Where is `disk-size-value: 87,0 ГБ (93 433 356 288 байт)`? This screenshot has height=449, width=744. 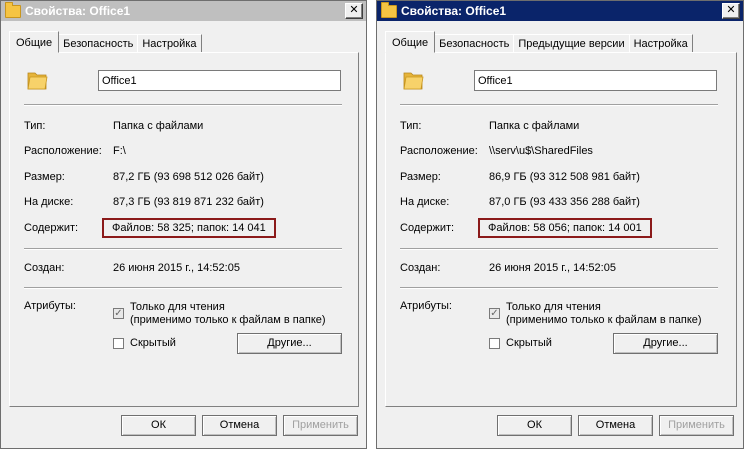
disk-size-value: 87,0 ГБ (93 433 356 288 байт) is located at coordinates (564, 202).